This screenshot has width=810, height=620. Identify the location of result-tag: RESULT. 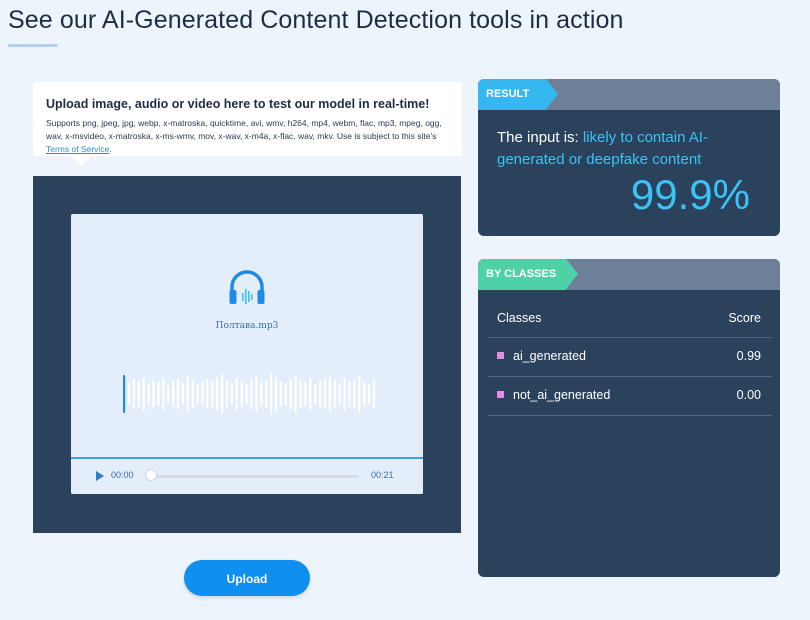
(518, 94).